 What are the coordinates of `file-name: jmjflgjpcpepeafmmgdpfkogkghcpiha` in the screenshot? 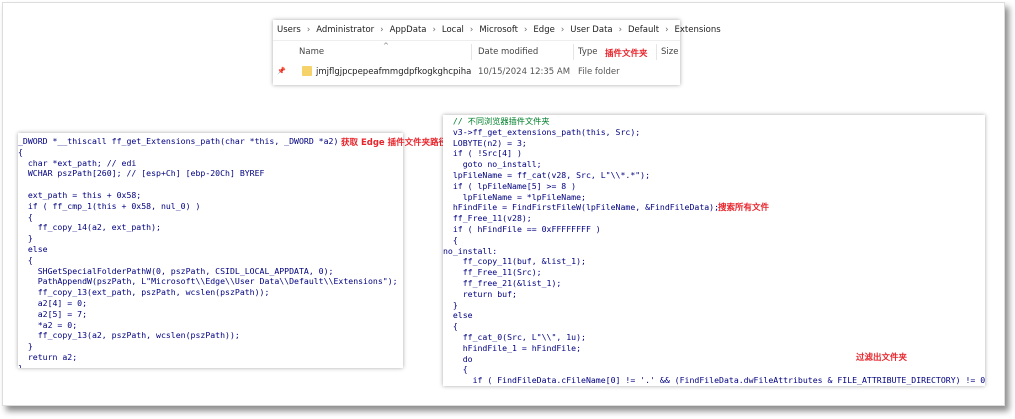 It's located at (394, 72).